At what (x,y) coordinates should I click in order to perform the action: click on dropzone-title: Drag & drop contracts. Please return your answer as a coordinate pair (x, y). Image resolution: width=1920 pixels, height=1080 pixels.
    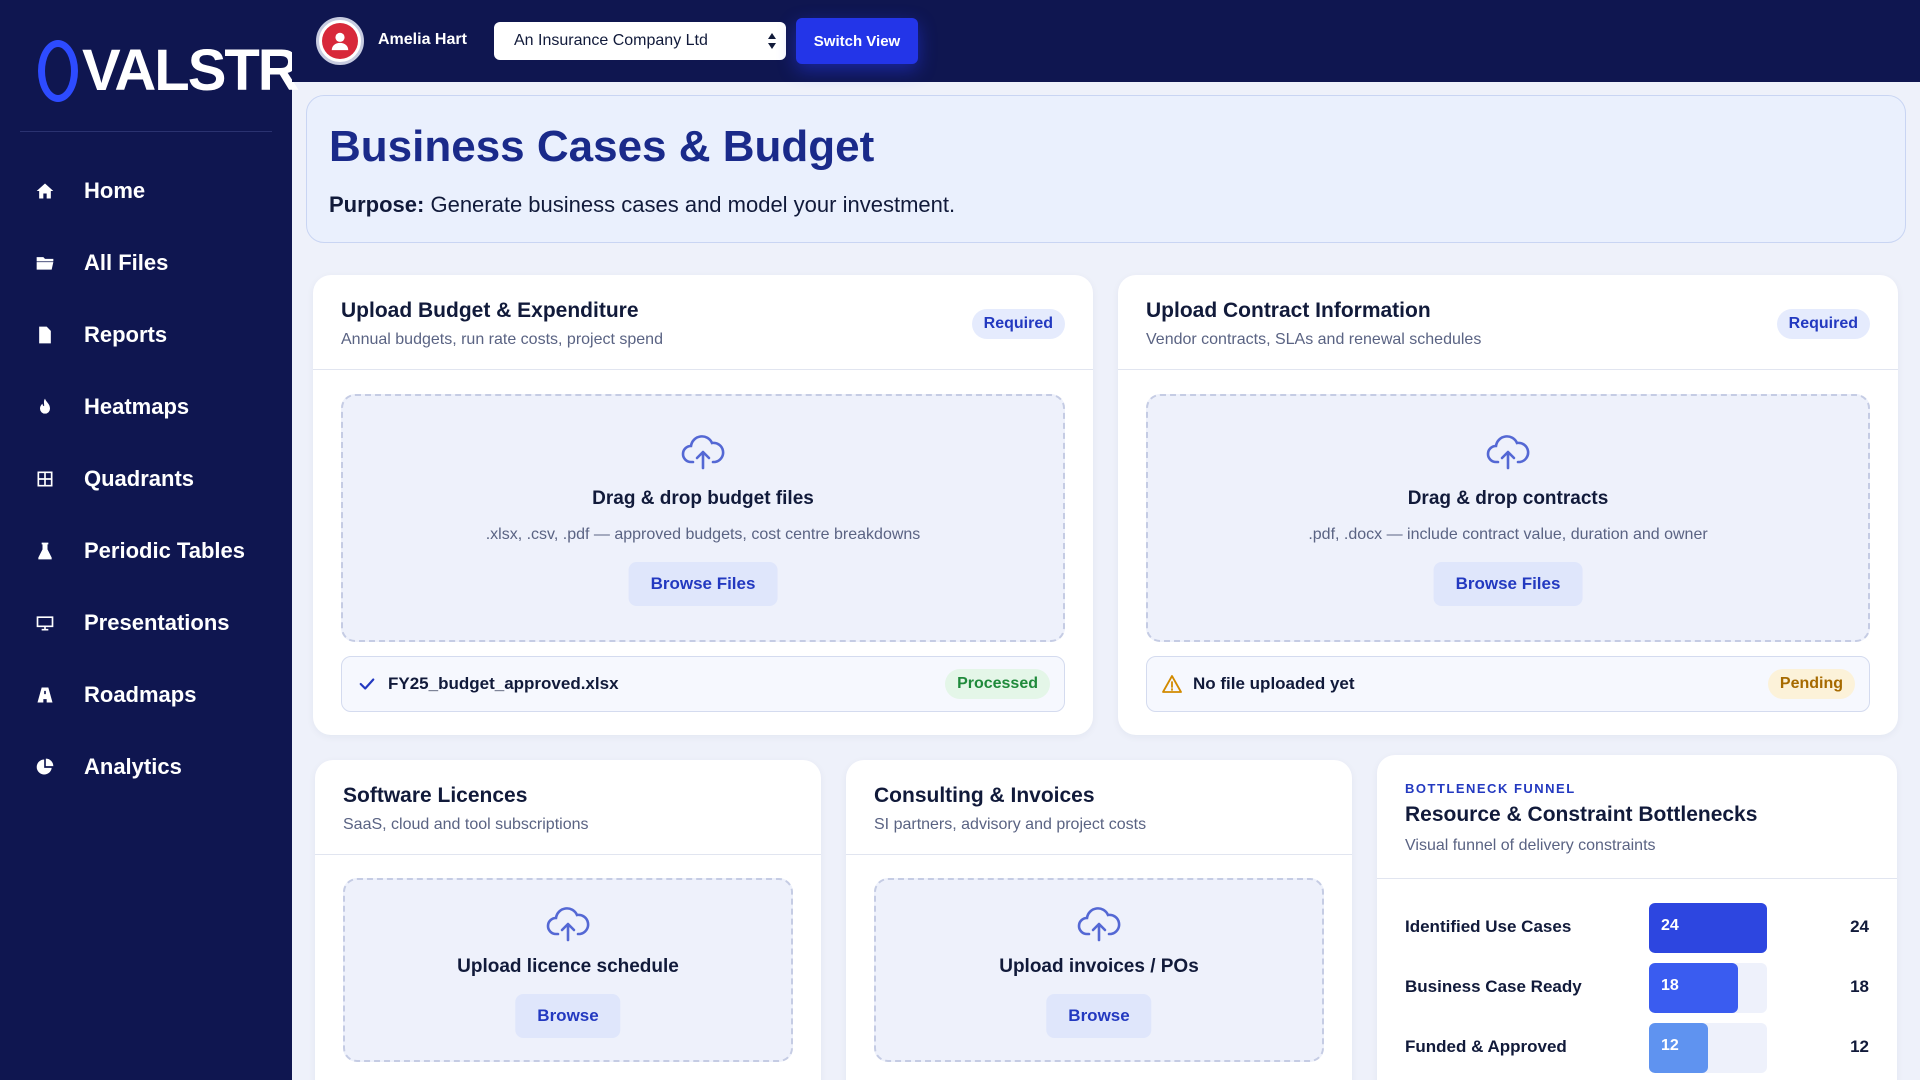
    Looking at the image, I should click on (1508, 498).